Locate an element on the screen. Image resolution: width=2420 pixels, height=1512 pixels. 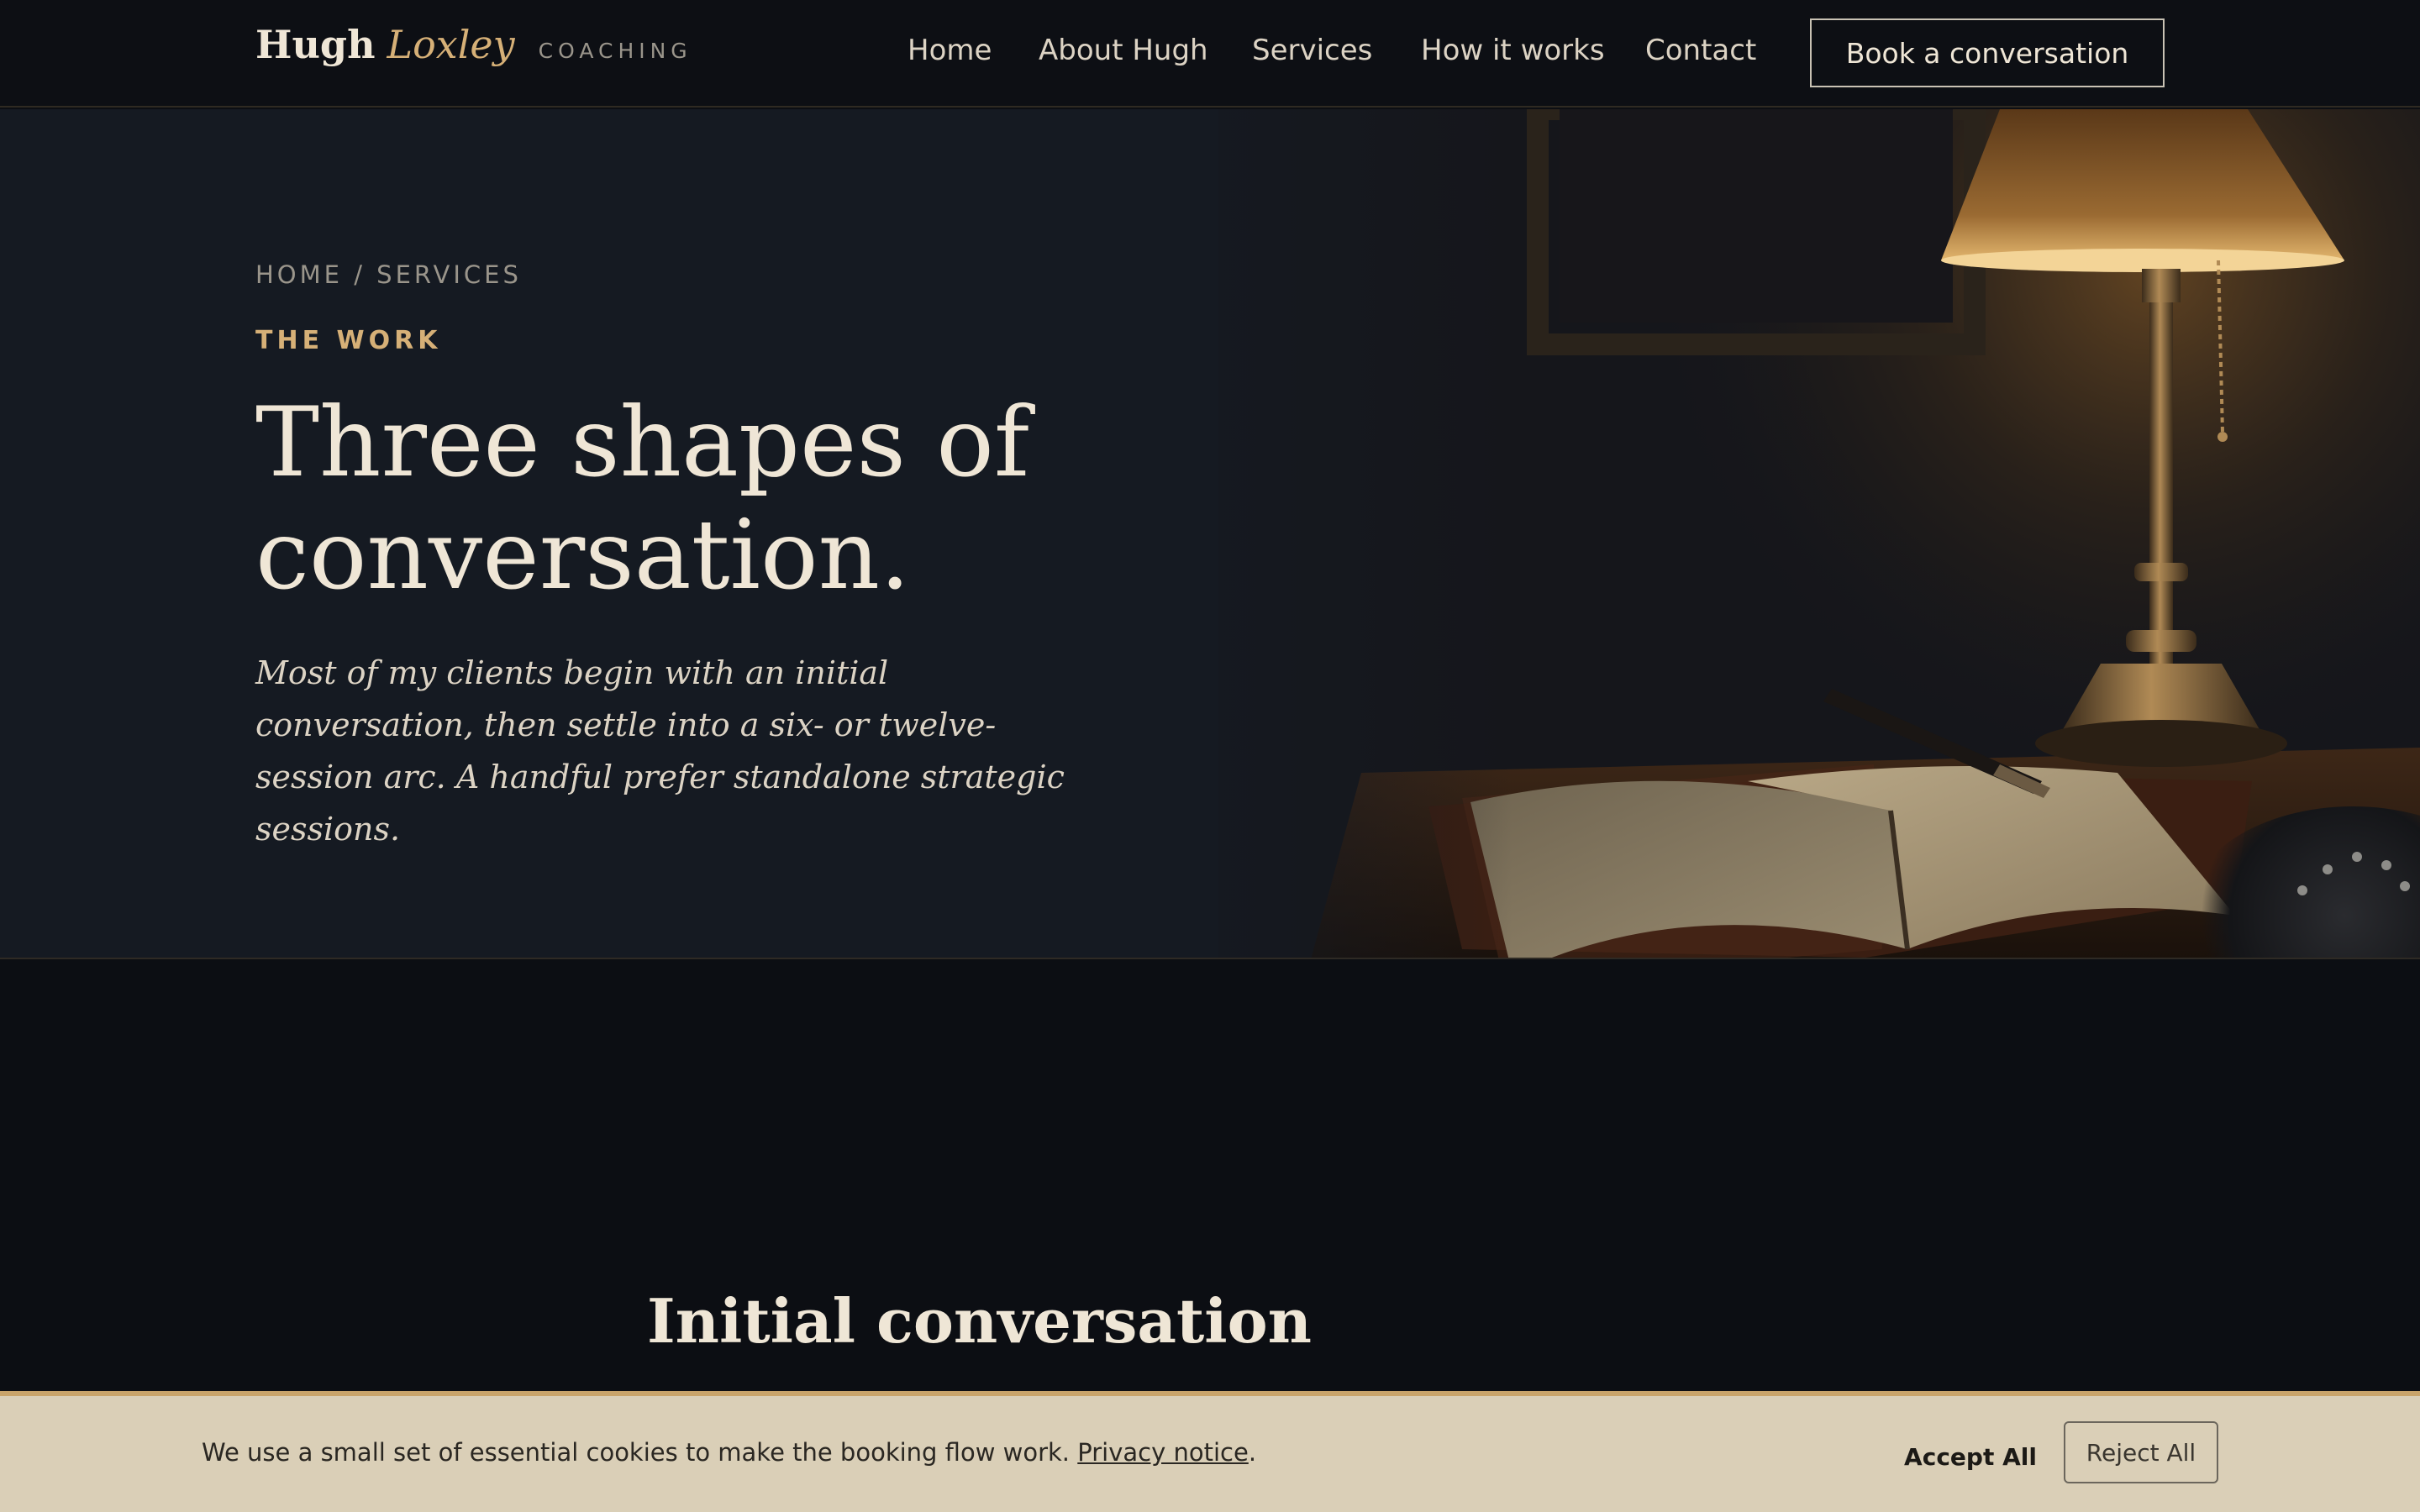
nav-item-about-hugh: About Hugh is located at coordinates (1123, 50).